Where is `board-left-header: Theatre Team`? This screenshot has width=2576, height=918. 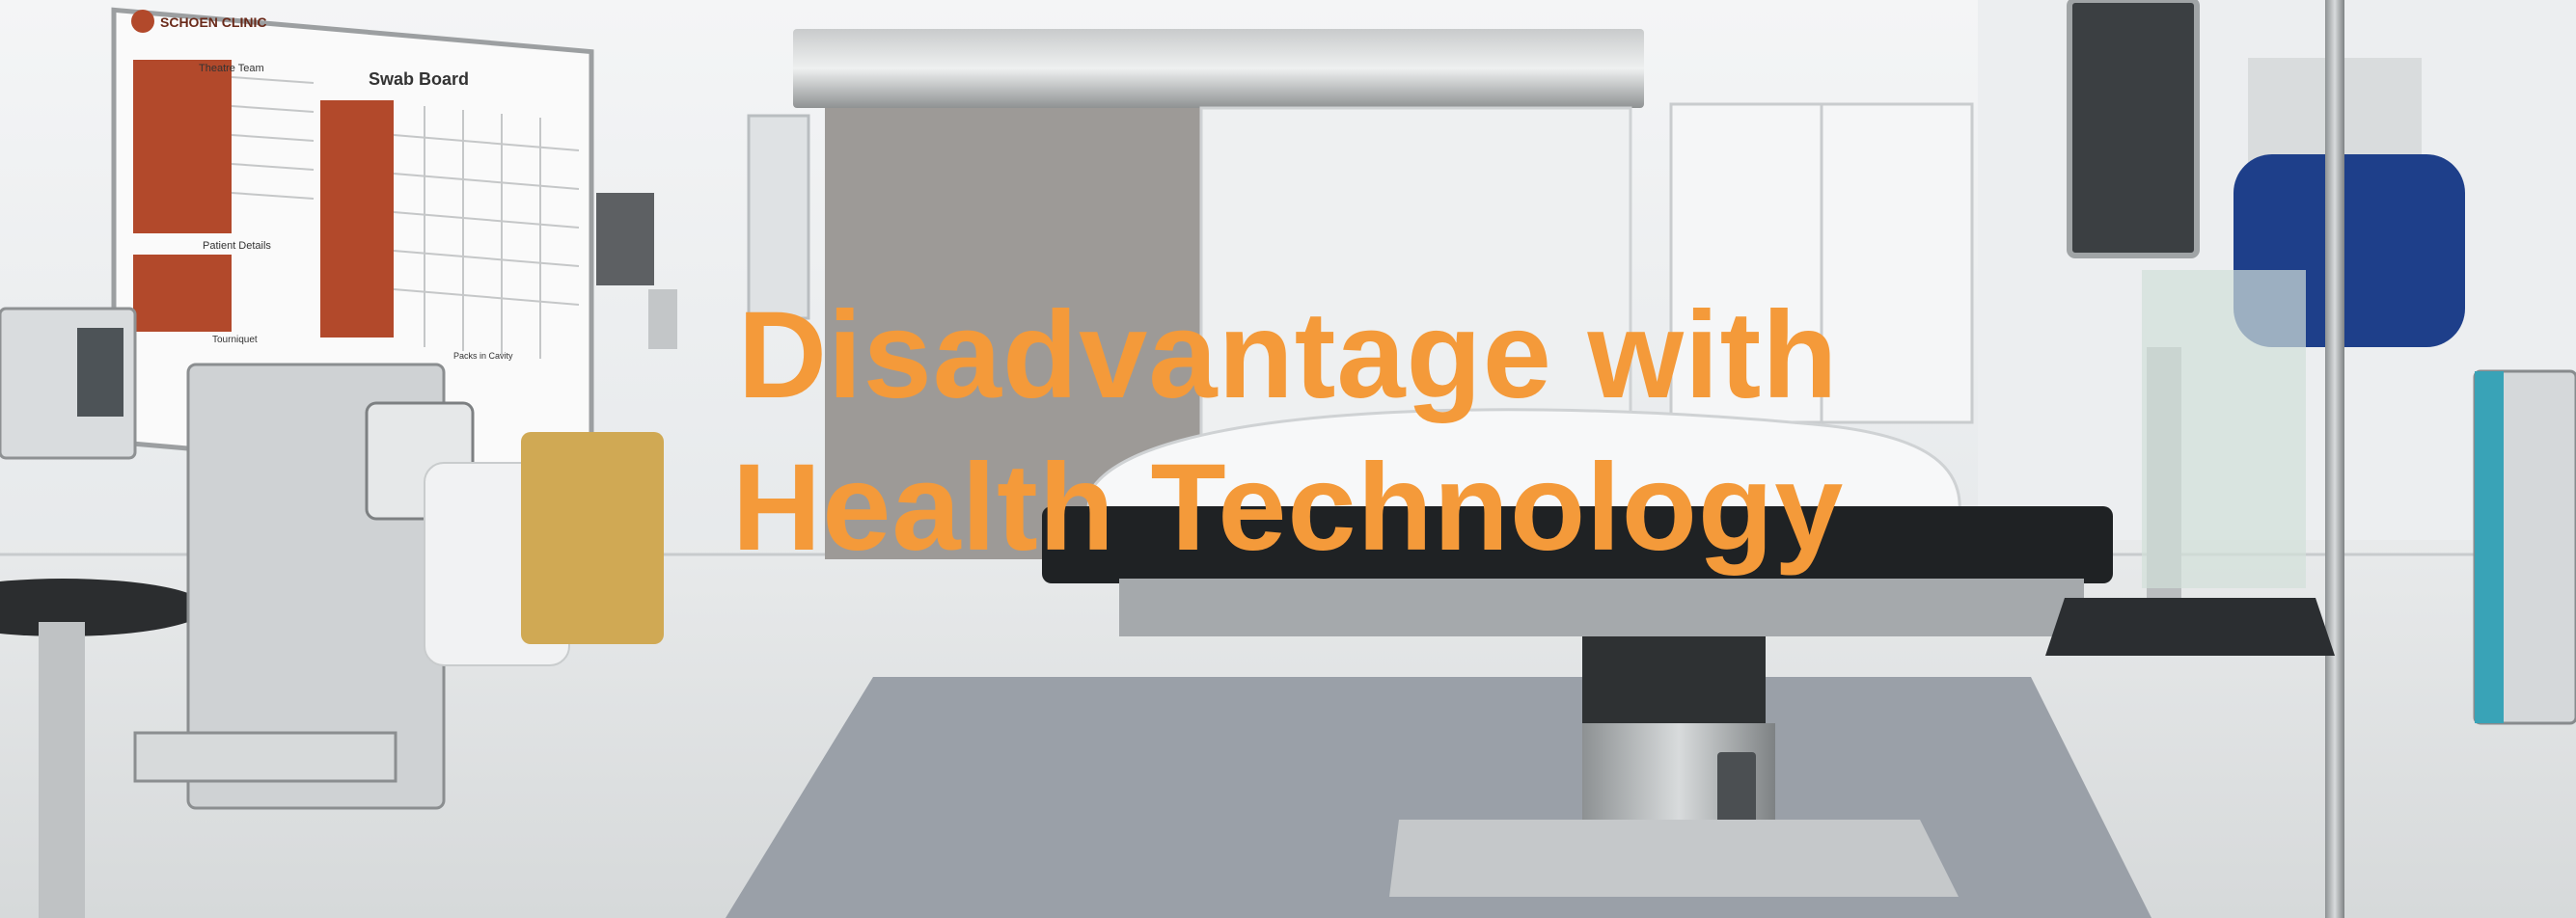
board-left-header: Theatre Team is located at coordinates (232, 68).